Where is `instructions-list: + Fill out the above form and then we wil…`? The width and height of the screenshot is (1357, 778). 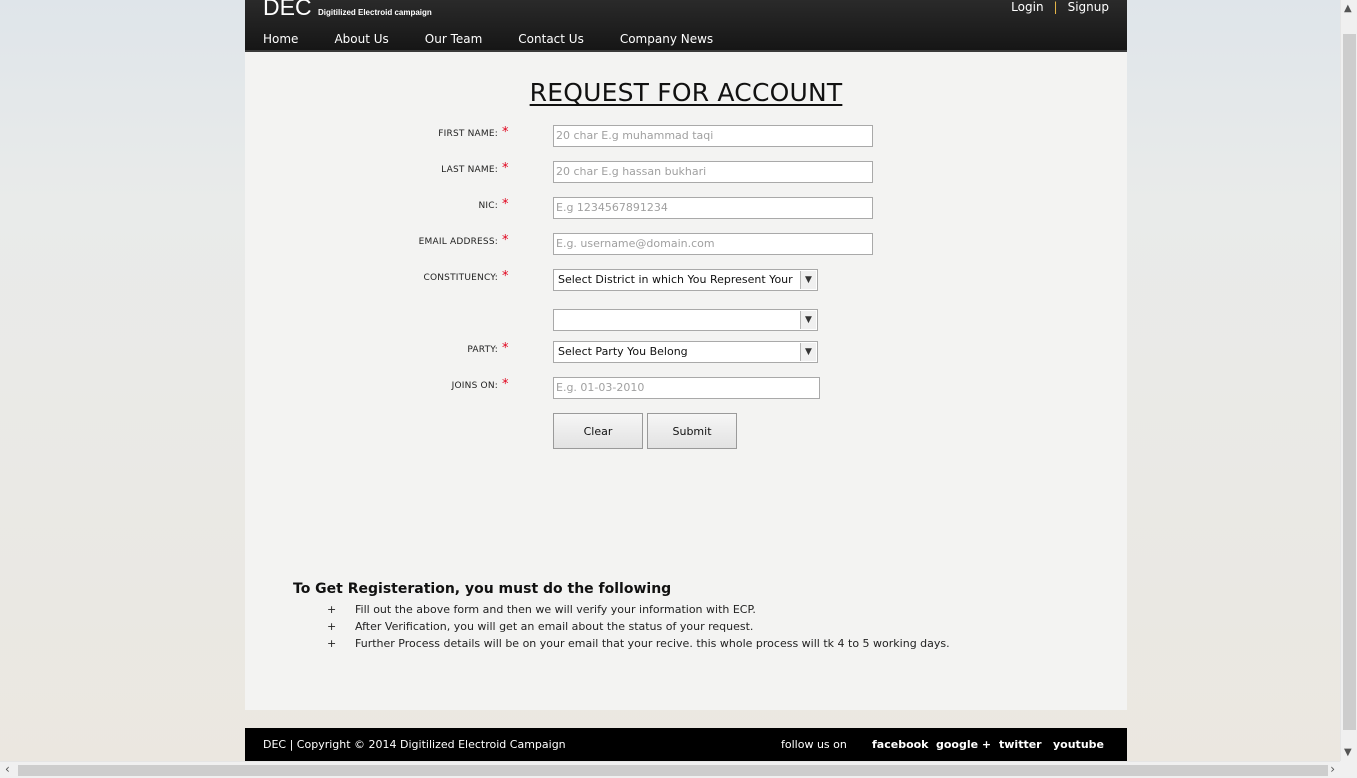
instructions-list: + Fill out the above form and then we wil… is located at coordinates (638, 628).